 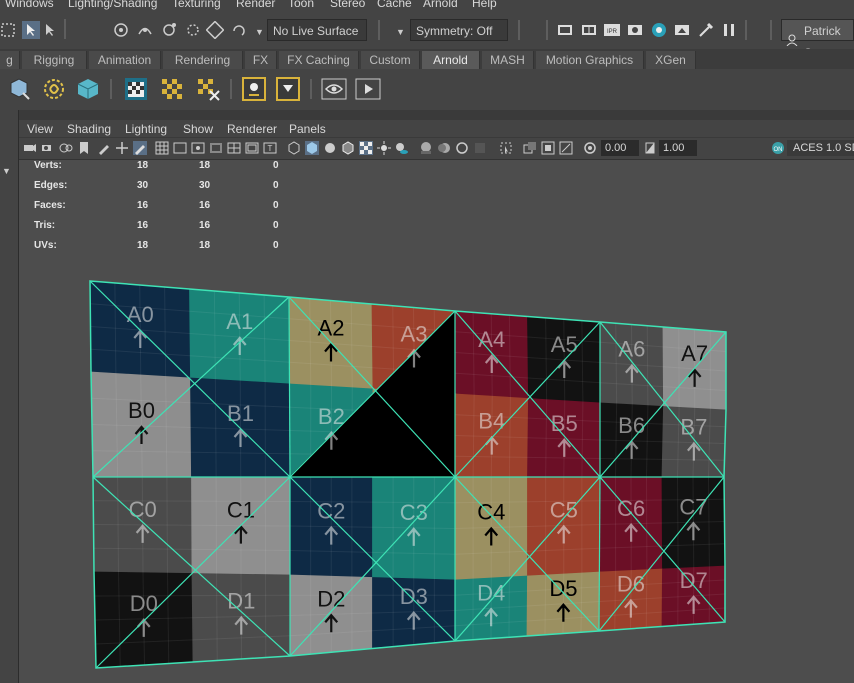 What do you see at coordinates (254, 89) in the screenshot?
I see `shelf-tool-a-icon` at bounding box center [254, 89].